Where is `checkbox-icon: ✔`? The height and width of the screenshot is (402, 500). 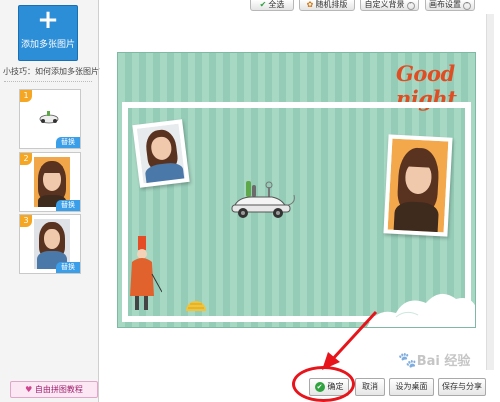
checkbox-icon: ✔ is located at coordinates (263, 4).